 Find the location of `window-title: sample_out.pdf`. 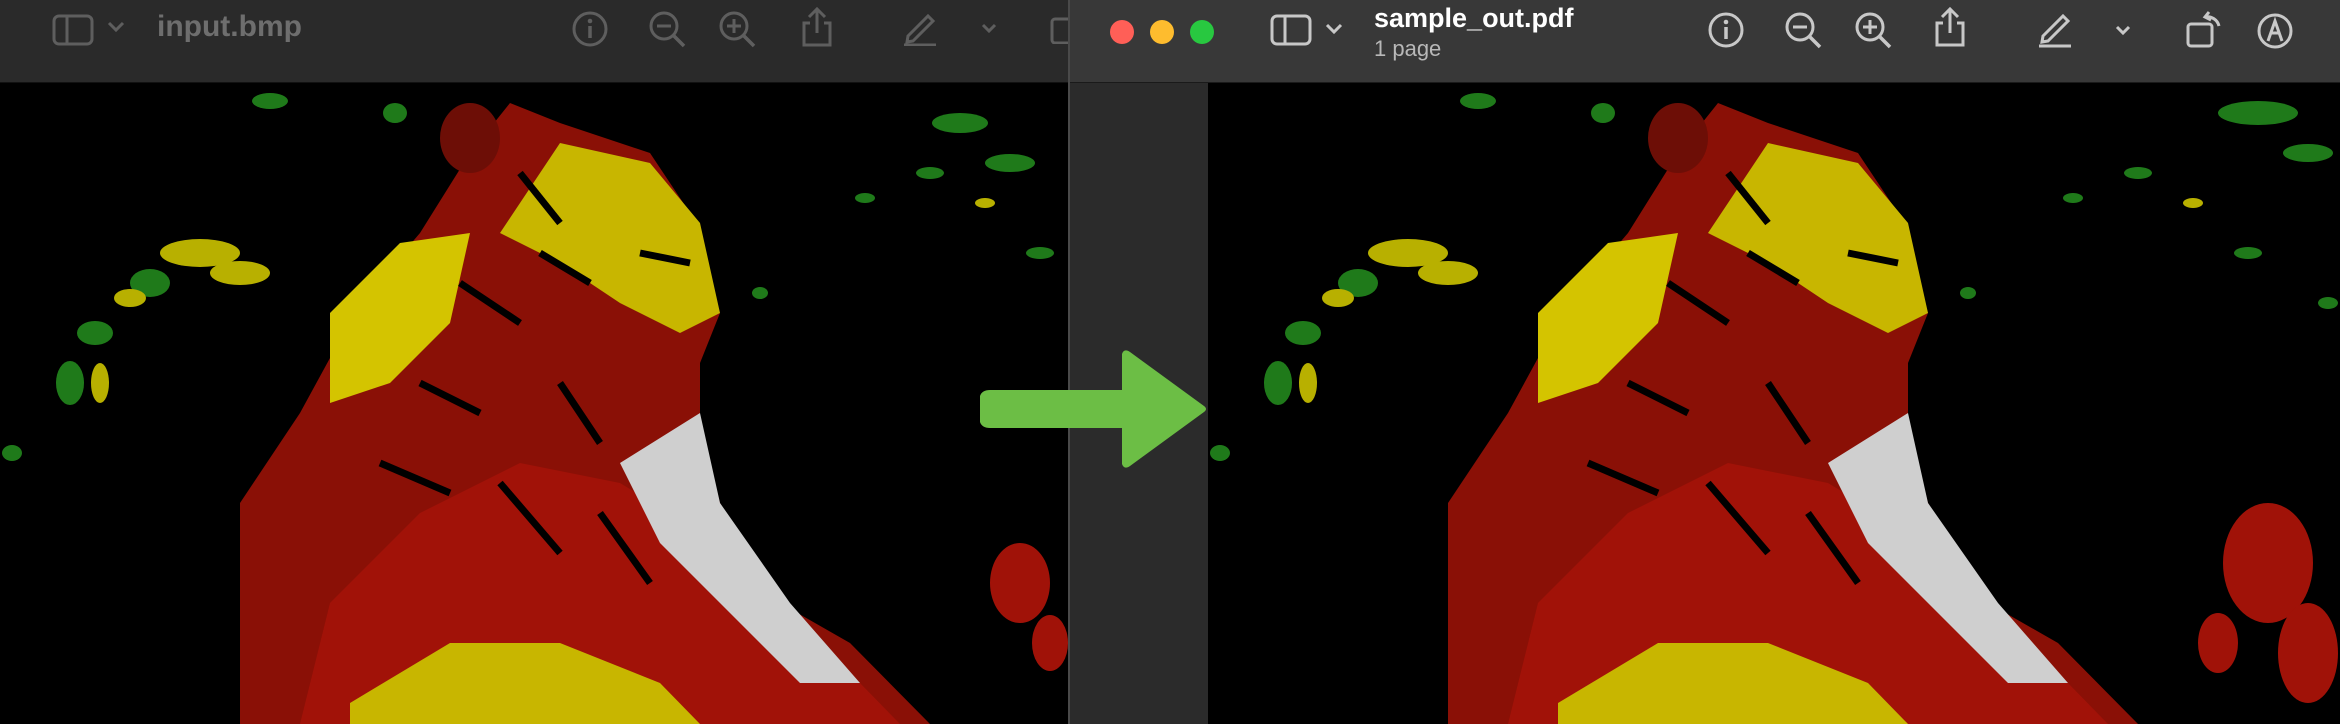

window-title: sample_out.pdf is located at coordinates (1474, 18).